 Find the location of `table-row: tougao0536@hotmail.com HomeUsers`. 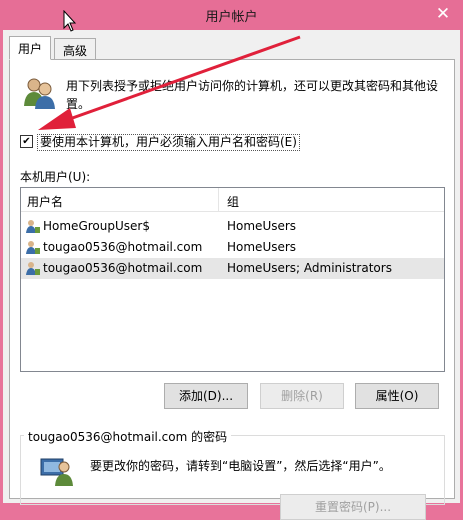

table-row: tougao0536@hotmail.com HomeUsers is located at coordinates (232, 247).